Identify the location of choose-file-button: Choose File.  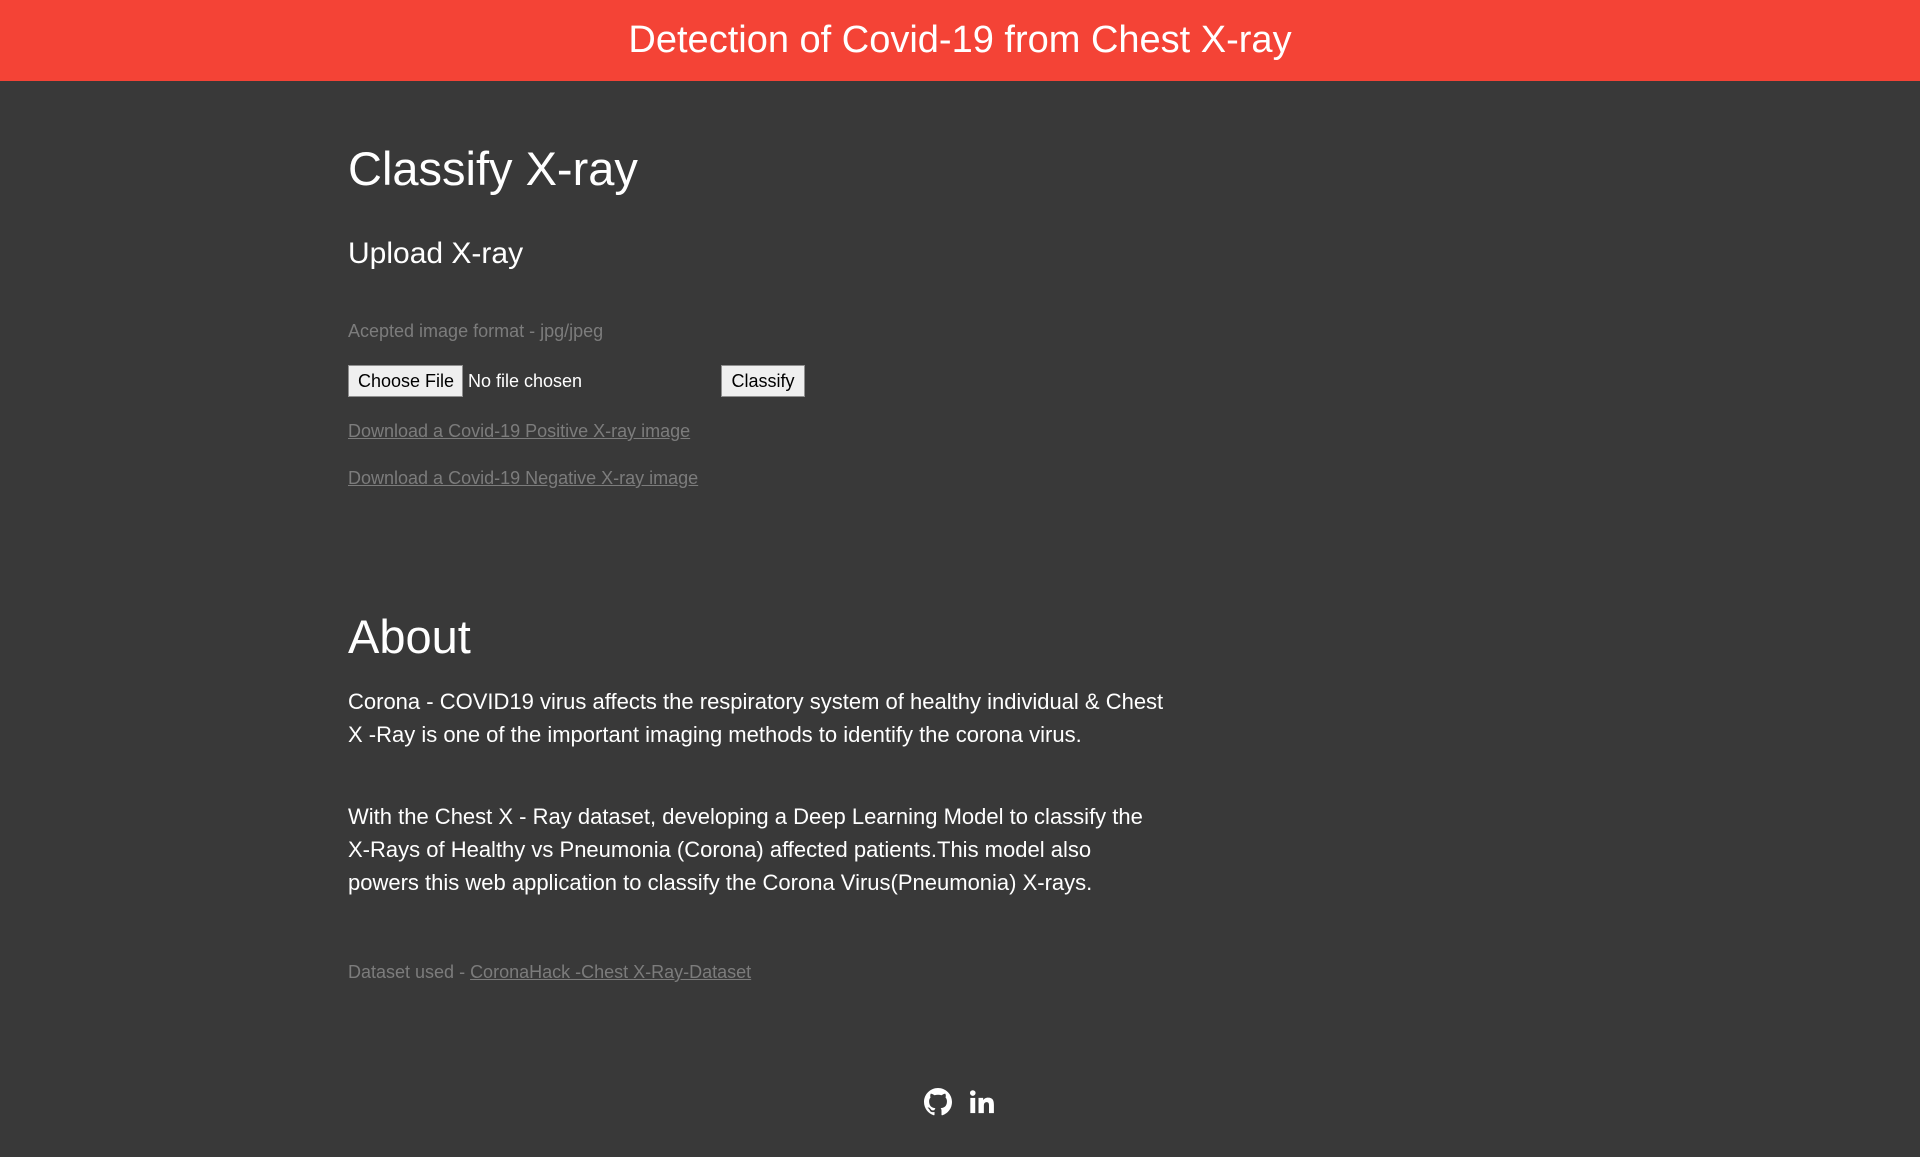
(405, 381).